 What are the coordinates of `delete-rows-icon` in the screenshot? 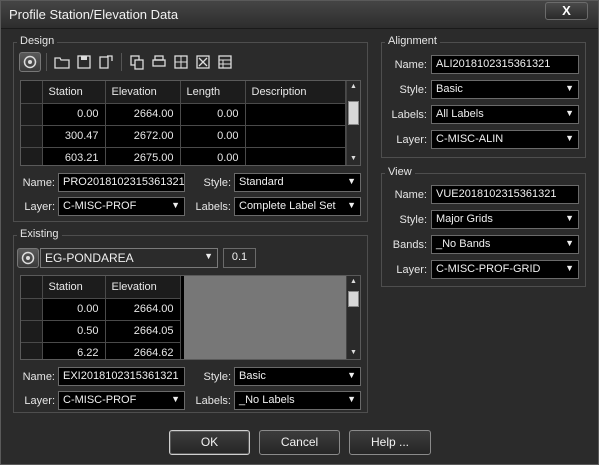 It's located at (203, 62).